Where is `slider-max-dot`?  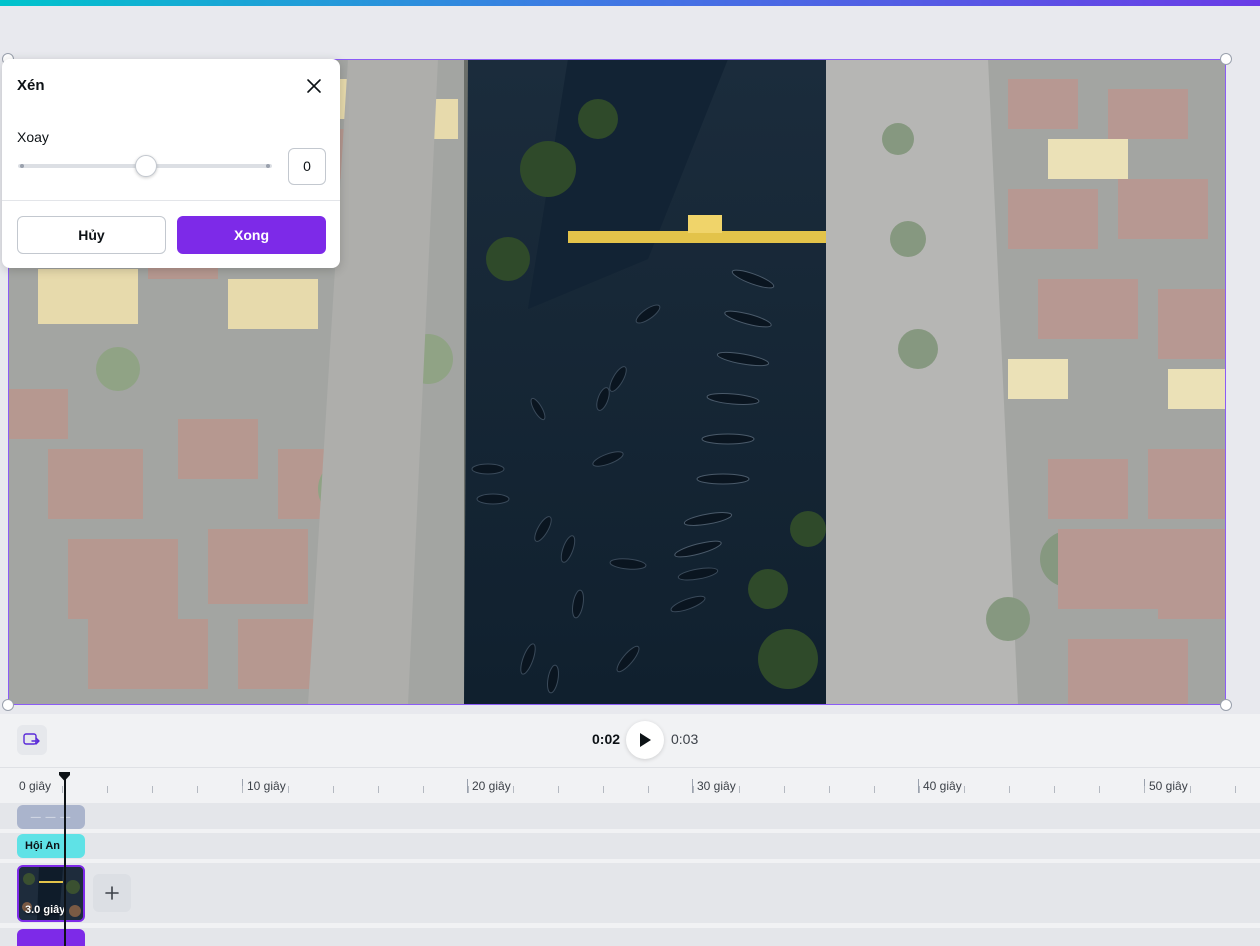 slider-max-dot is located at coordinates (268, 166).